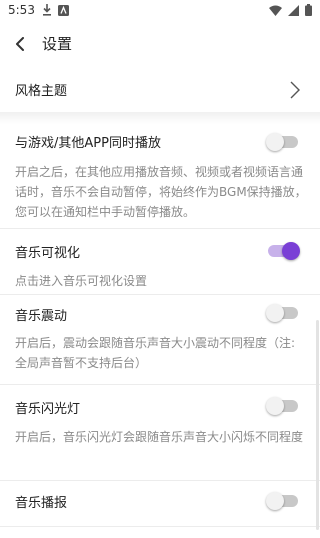  Describe the element at coordinates (81, 281) in the screenshot. I see `setting-description: 点击进入音乐可视化设置` at that location.